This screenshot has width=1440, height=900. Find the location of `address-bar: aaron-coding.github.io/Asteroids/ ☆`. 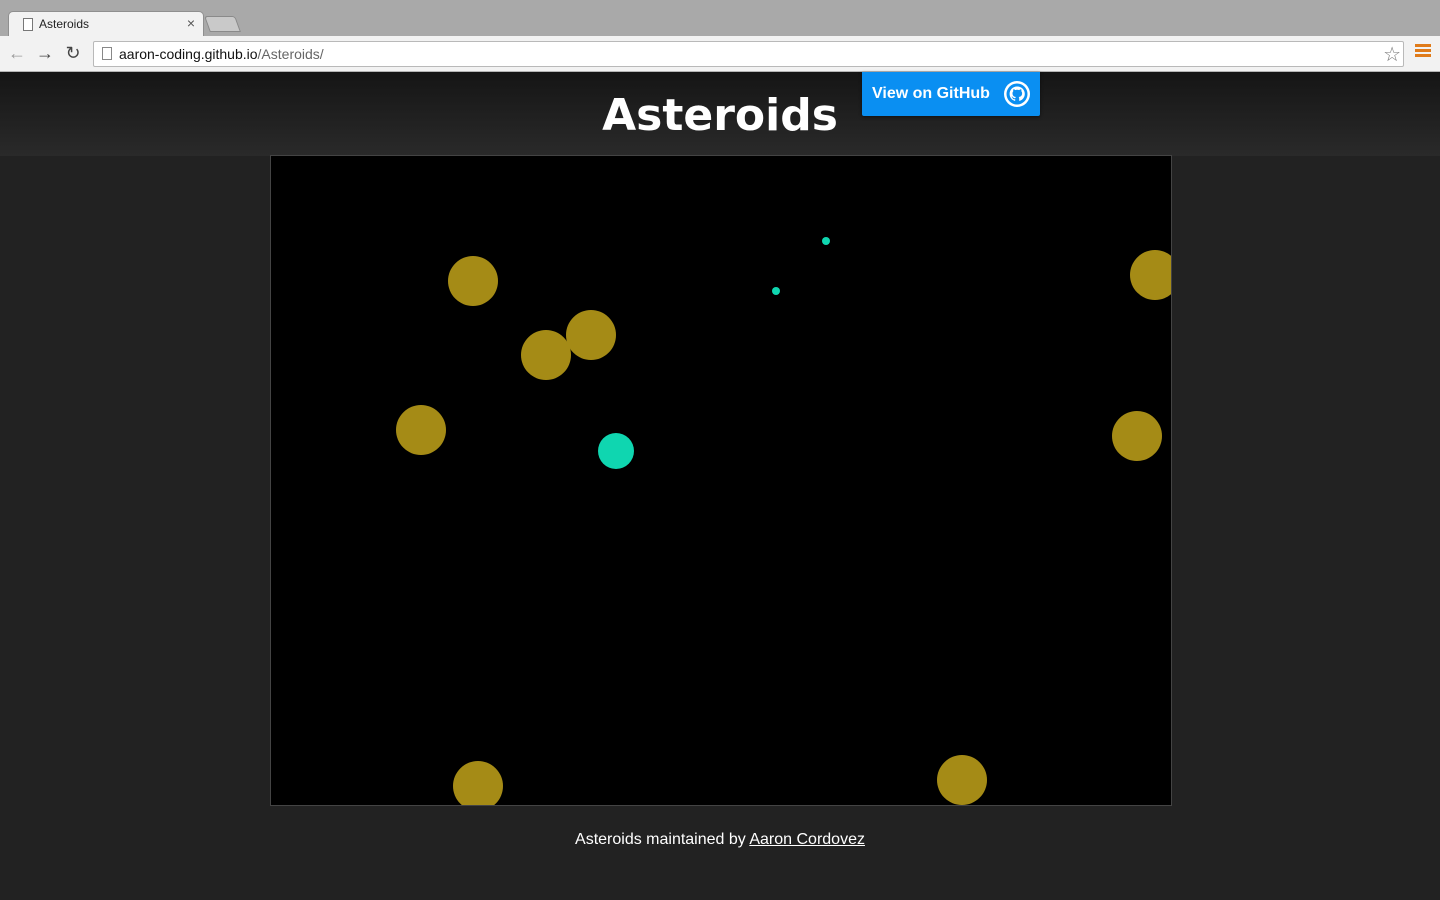

address-bar: aaron-coding.github.io/Asteroids/ ☆ is located at coordinates (748, 54).